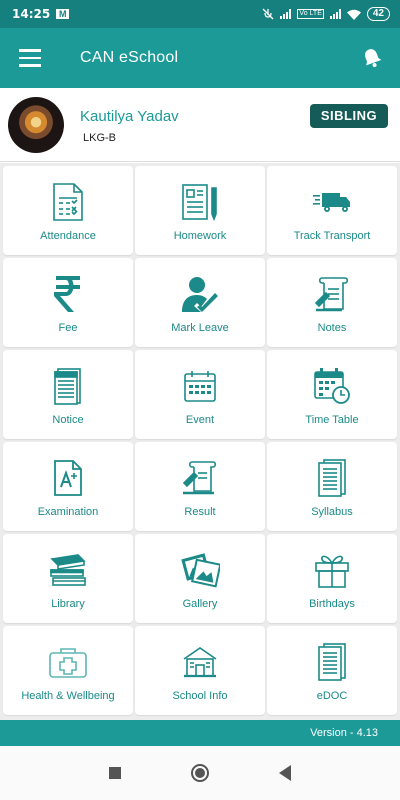  Describe the element at coordinates (200, 328) in the screenshot. I see `tile-label: Mark Leave` at that location.